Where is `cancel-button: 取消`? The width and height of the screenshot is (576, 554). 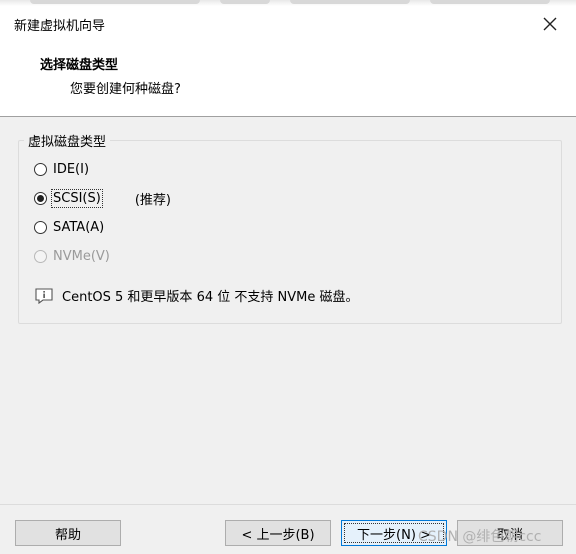
cancel-button: 取消 is located at coordinates (510, 533).